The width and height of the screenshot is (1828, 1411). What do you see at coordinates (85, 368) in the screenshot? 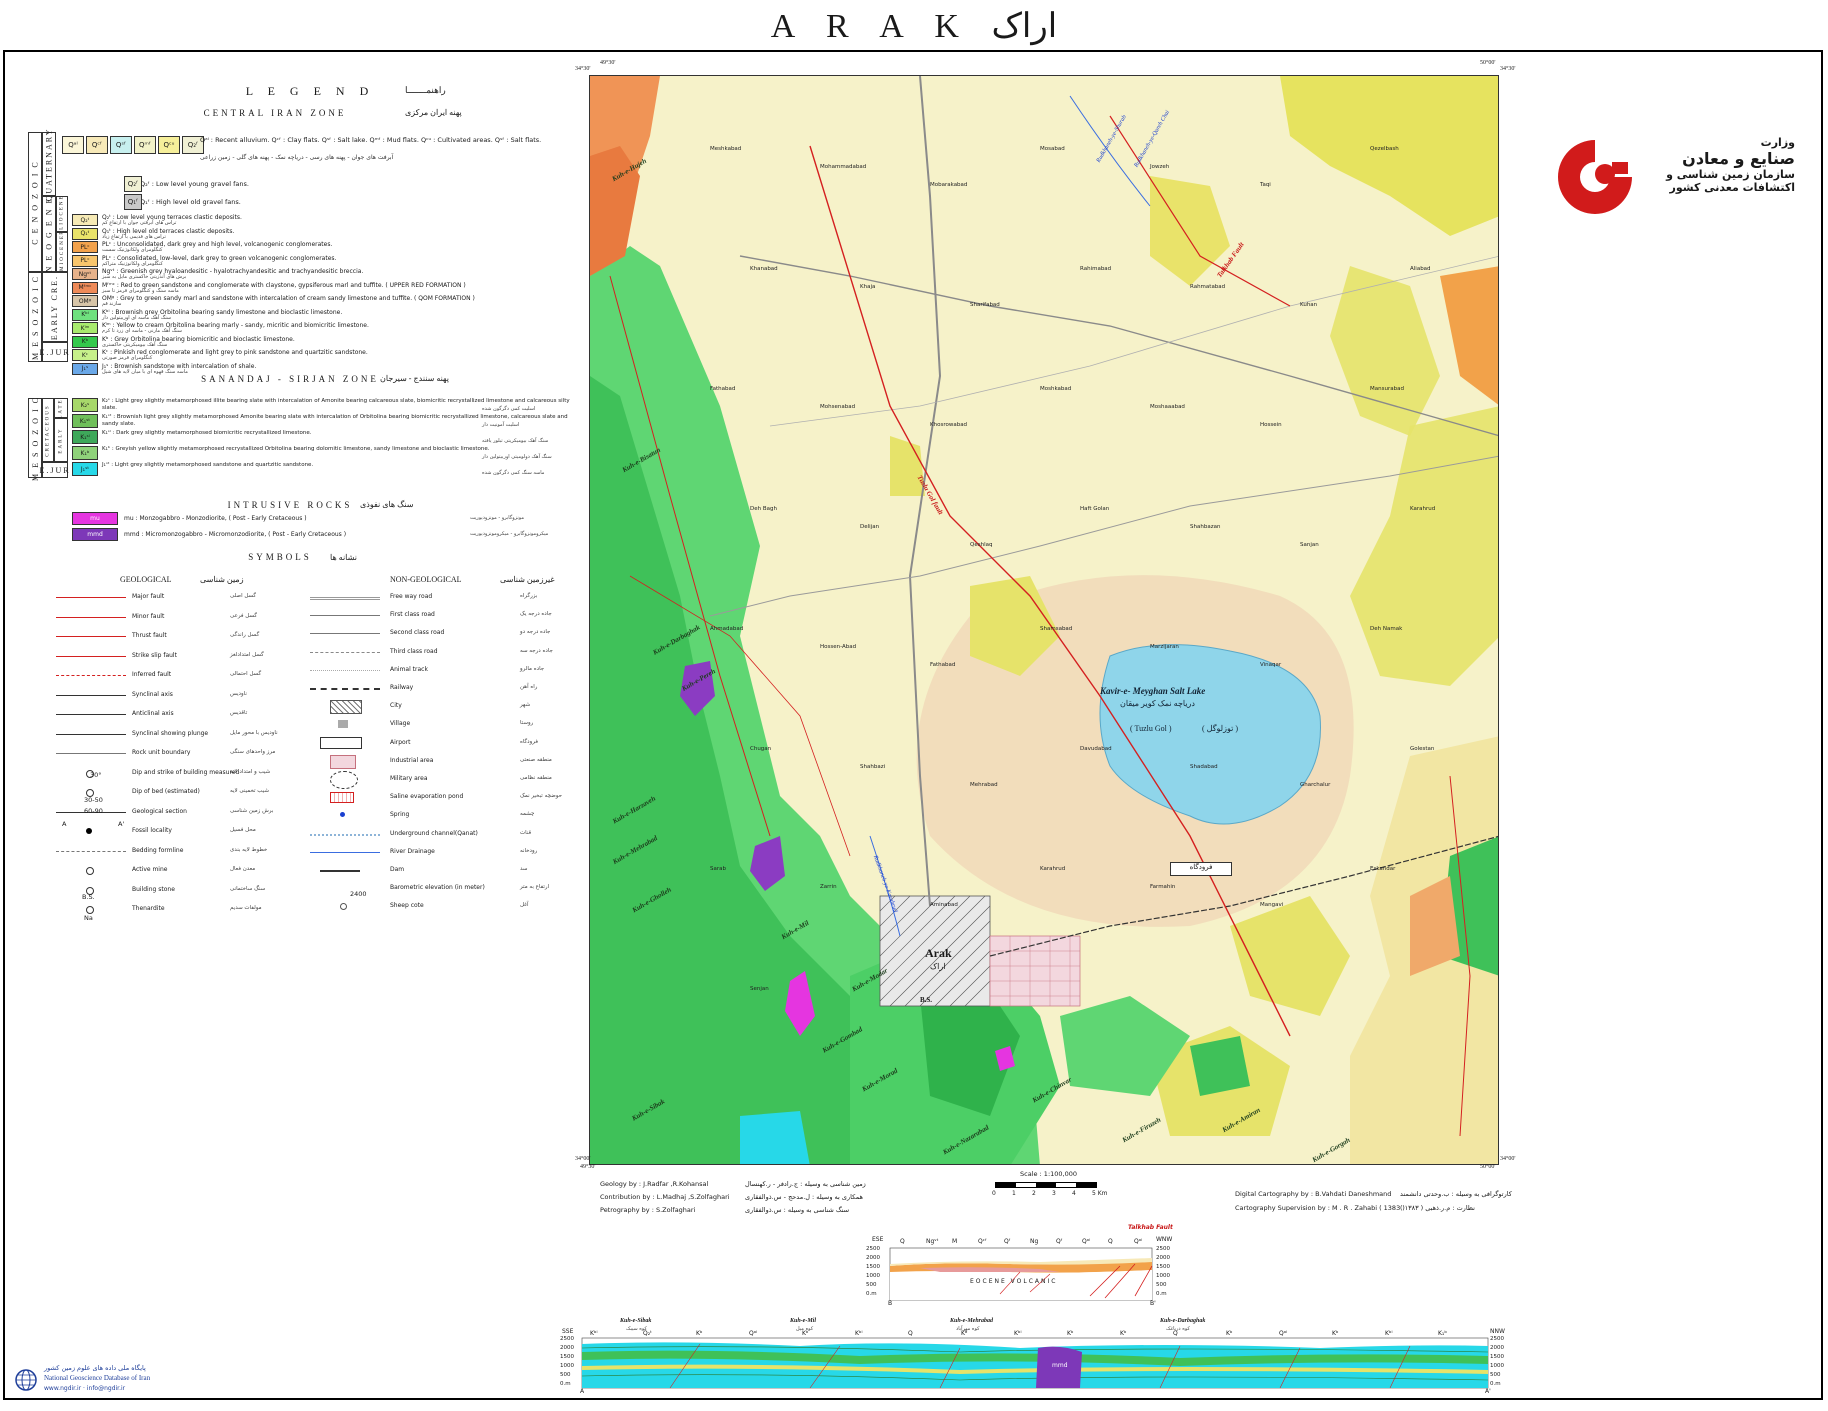
I see `legend-swatch: J₁ˢ` at bounding box center [85, 368].